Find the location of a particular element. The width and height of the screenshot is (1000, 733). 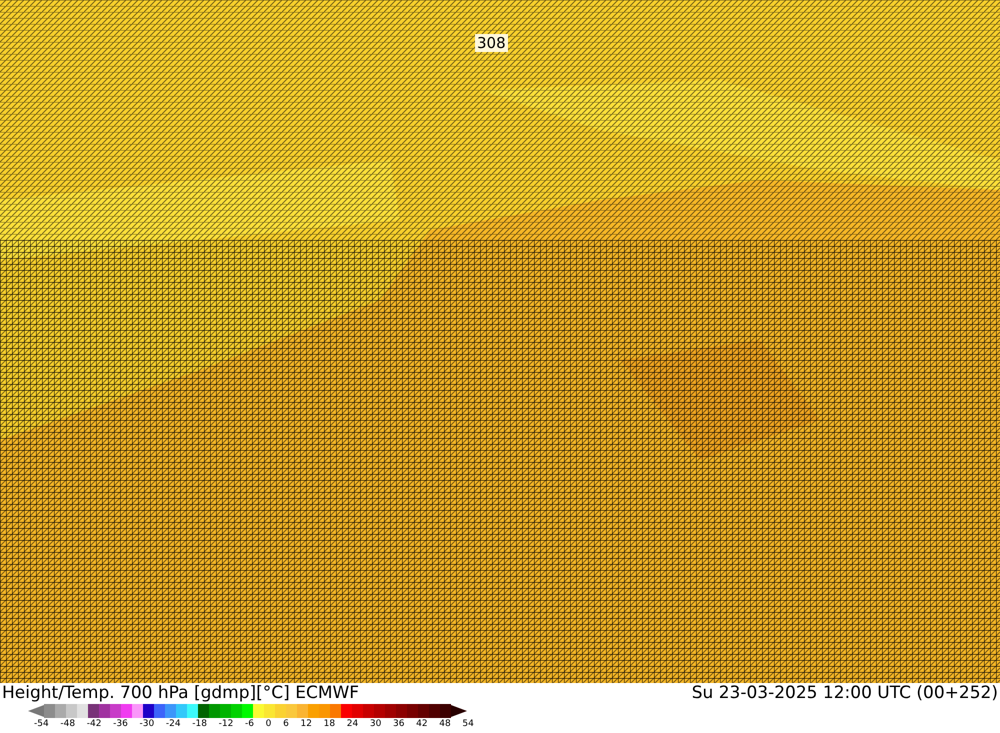

colorbar-tick-label: -18 is located at coordinates (199, 724).